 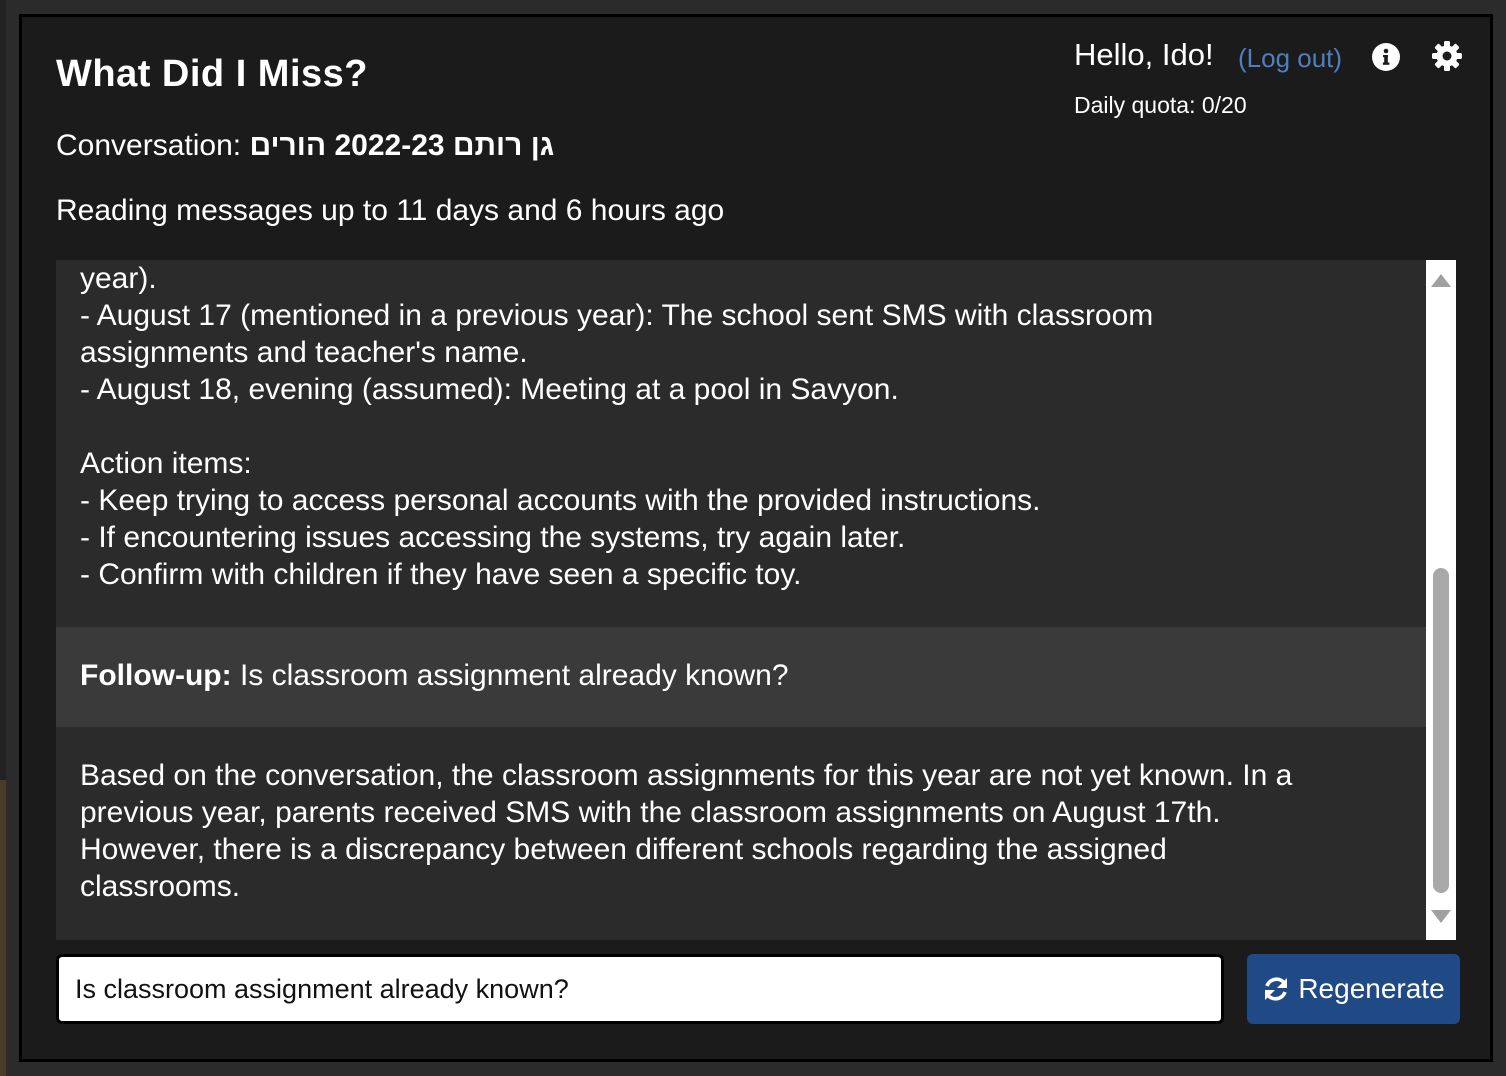 I want to click on page-title: What Did I Miss?, so click(x=212, y=74).